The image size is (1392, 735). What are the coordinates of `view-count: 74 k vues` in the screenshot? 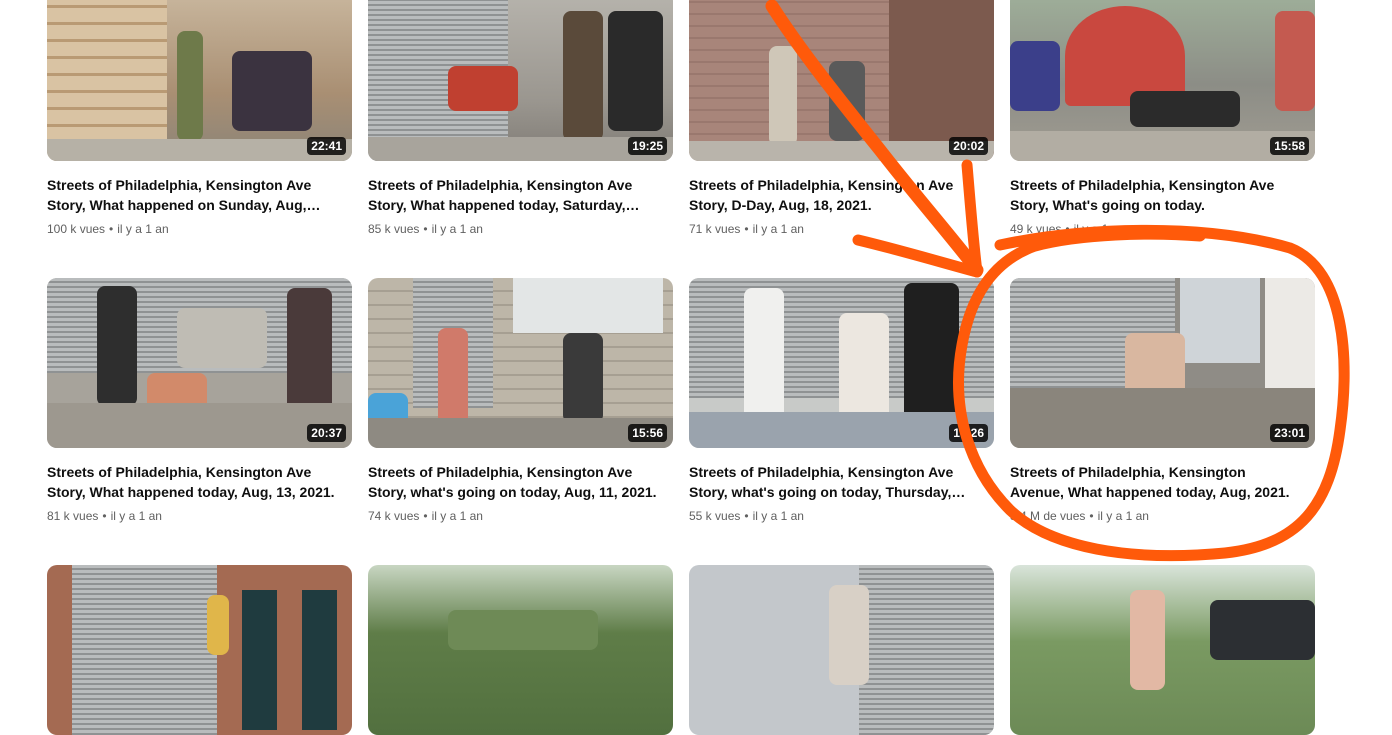 It's located at (394, 516).